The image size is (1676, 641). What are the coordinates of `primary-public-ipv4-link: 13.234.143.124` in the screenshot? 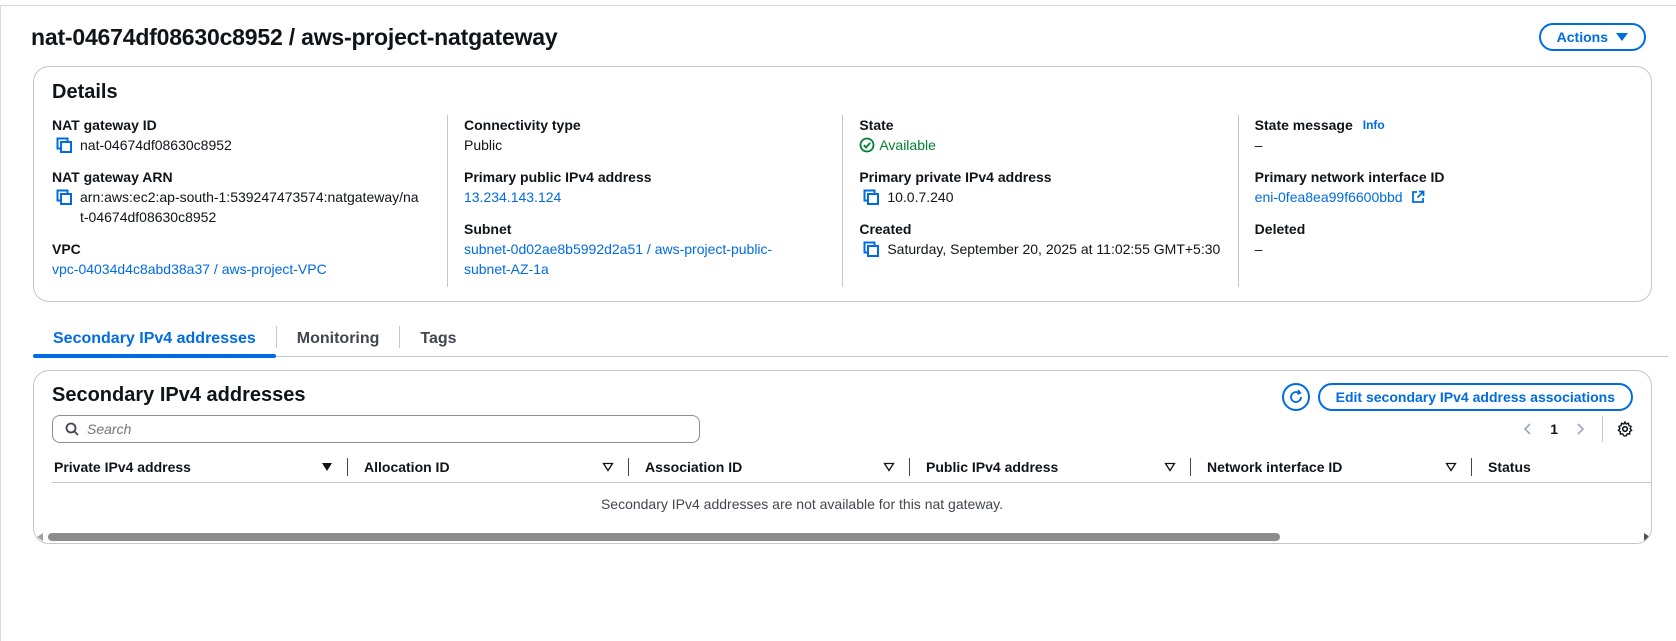 It's located at (512, 197).